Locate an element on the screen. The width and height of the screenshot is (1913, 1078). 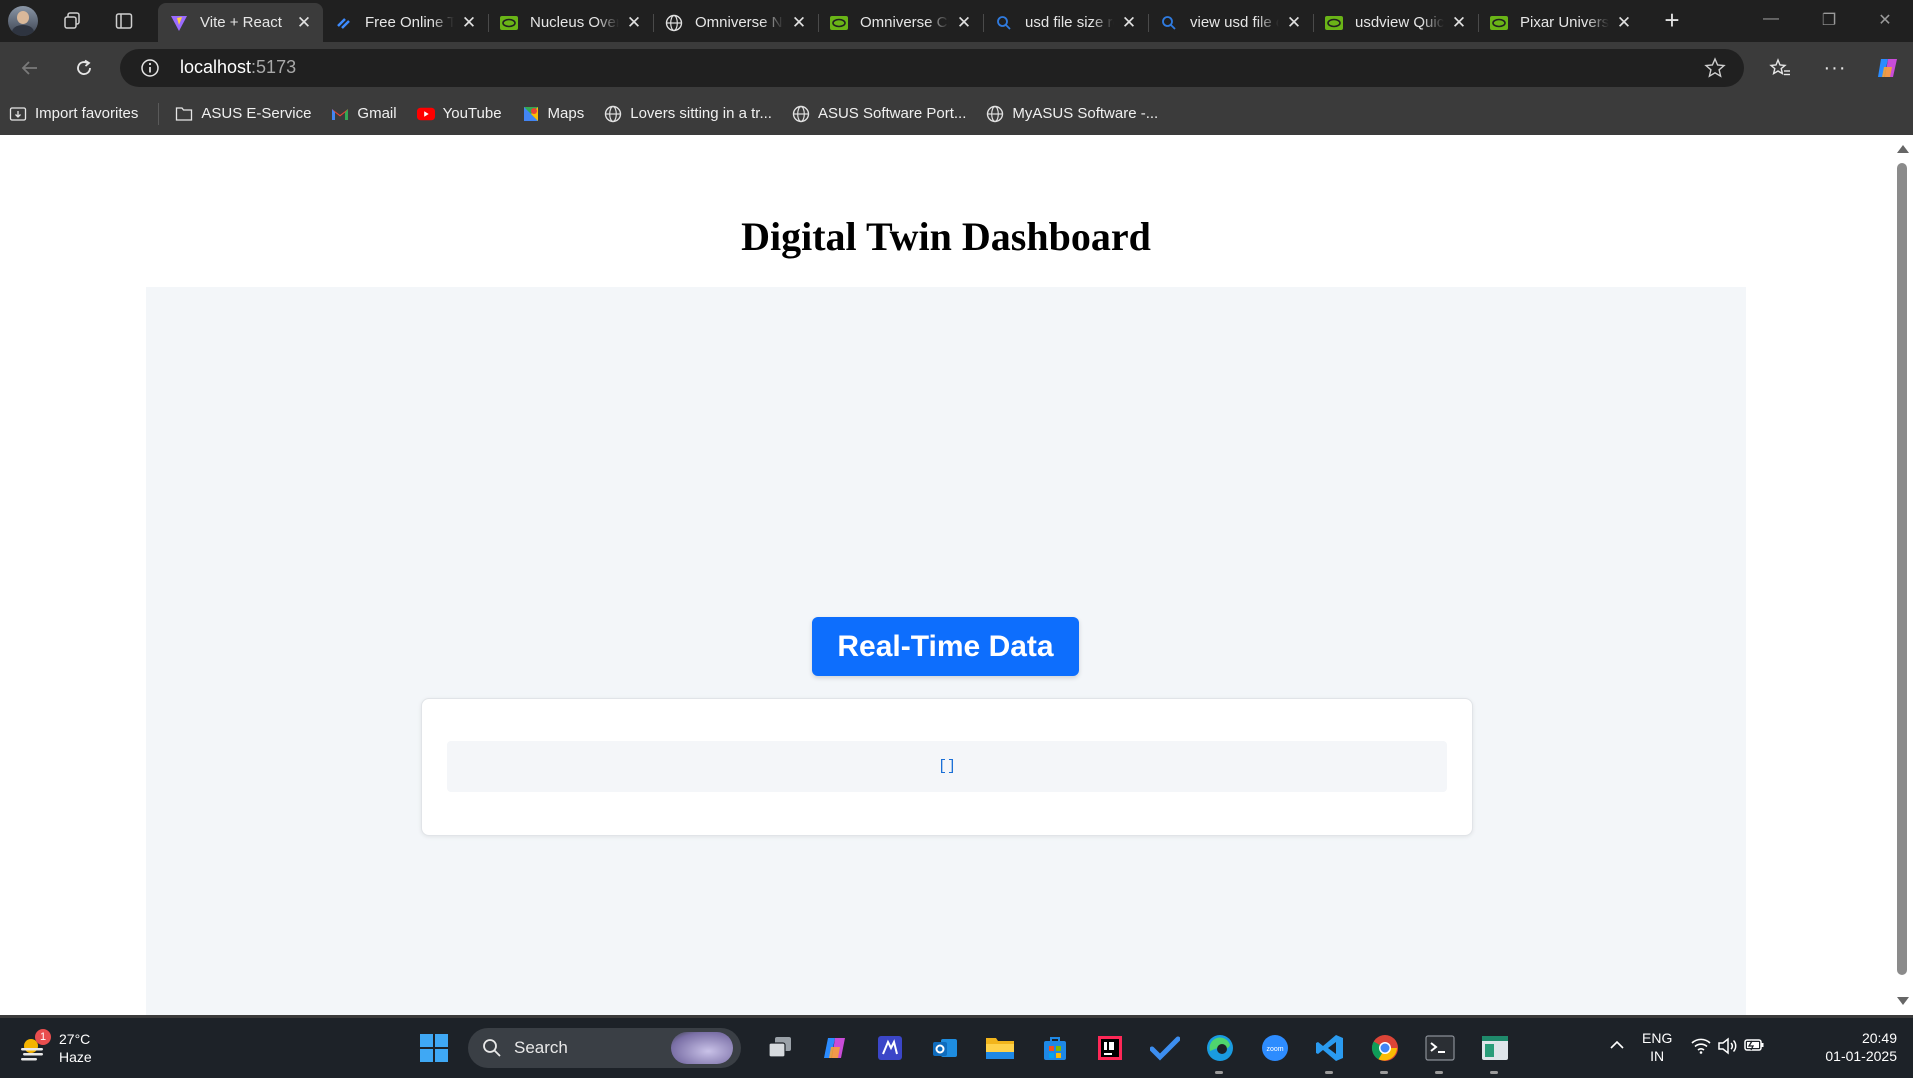
tab-omniverse-client: Omniverse Client ✕ is located at coordinates (900, 22).